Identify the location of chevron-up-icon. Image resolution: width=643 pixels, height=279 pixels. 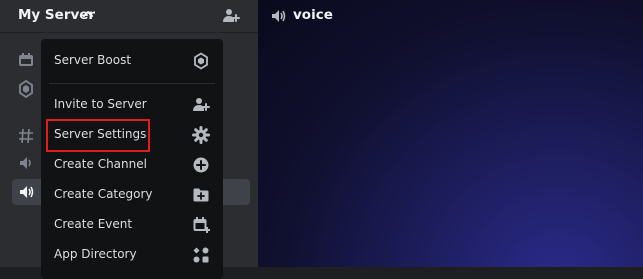
(88, 14).